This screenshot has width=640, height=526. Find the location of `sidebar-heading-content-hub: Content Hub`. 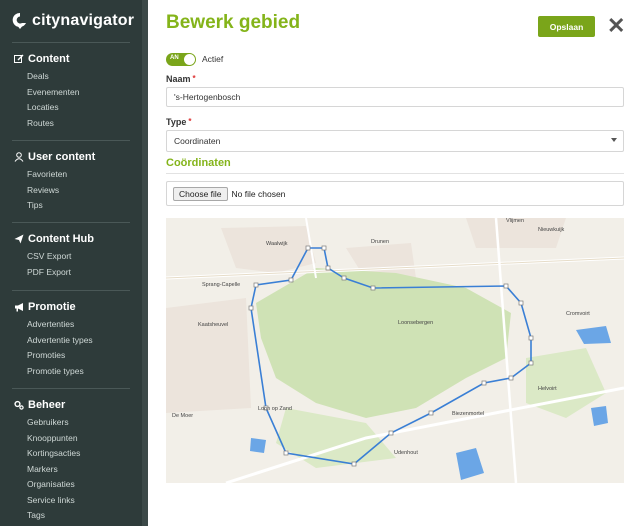

sidebar-heading-content-hub: Content Hub is located at coordinates (65, 239).